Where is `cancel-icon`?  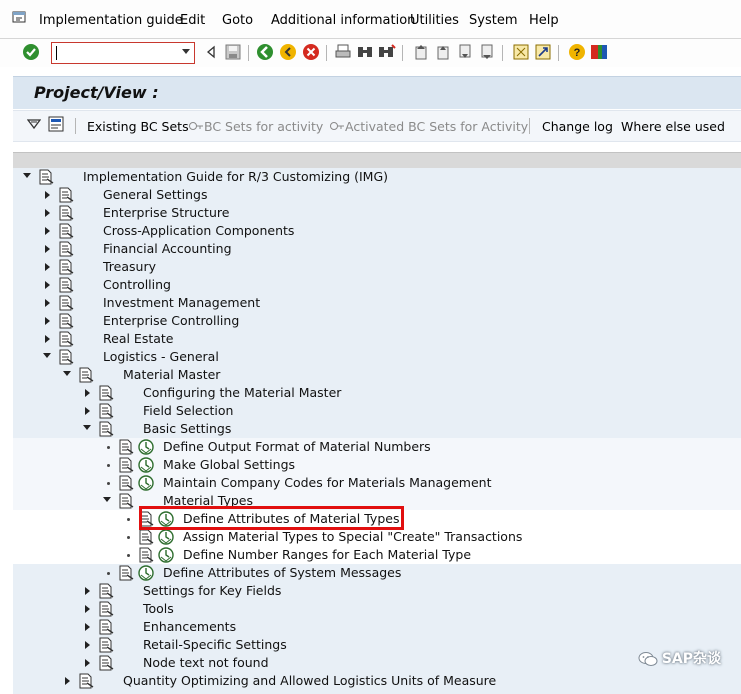
cancel-icon is located at coordinates (311, 52).